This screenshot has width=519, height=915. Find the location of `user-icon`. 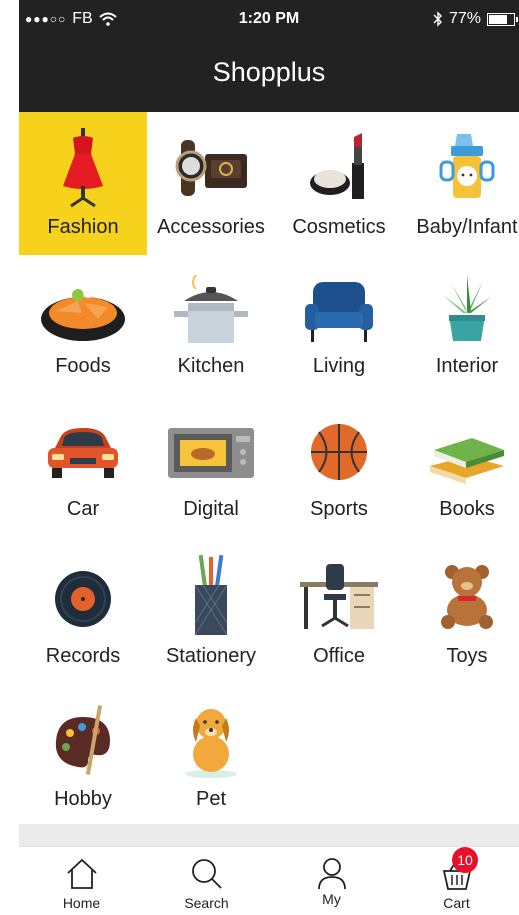

user-icon is located at coordinates (331, 874).